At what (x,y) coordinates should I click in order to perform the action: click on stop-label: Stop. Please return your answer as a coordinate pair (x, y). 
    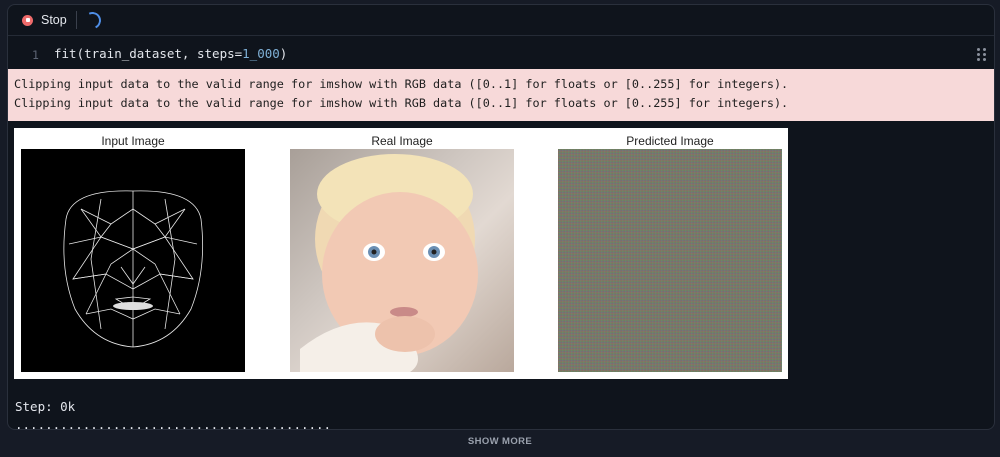
    Looking at the image, I should click on (54, 20).